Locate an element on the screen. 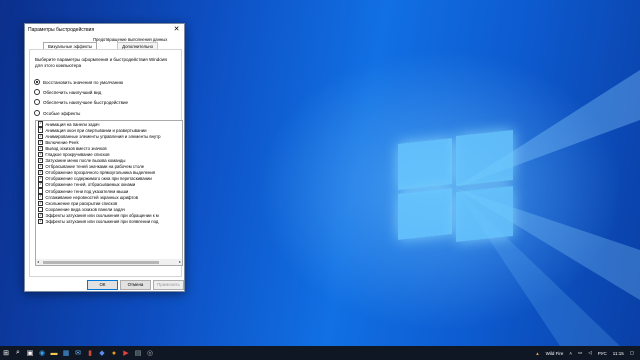  radio-best-performance: Обеспечить наилучшее быстродействие is located at coordinates (81, 102).